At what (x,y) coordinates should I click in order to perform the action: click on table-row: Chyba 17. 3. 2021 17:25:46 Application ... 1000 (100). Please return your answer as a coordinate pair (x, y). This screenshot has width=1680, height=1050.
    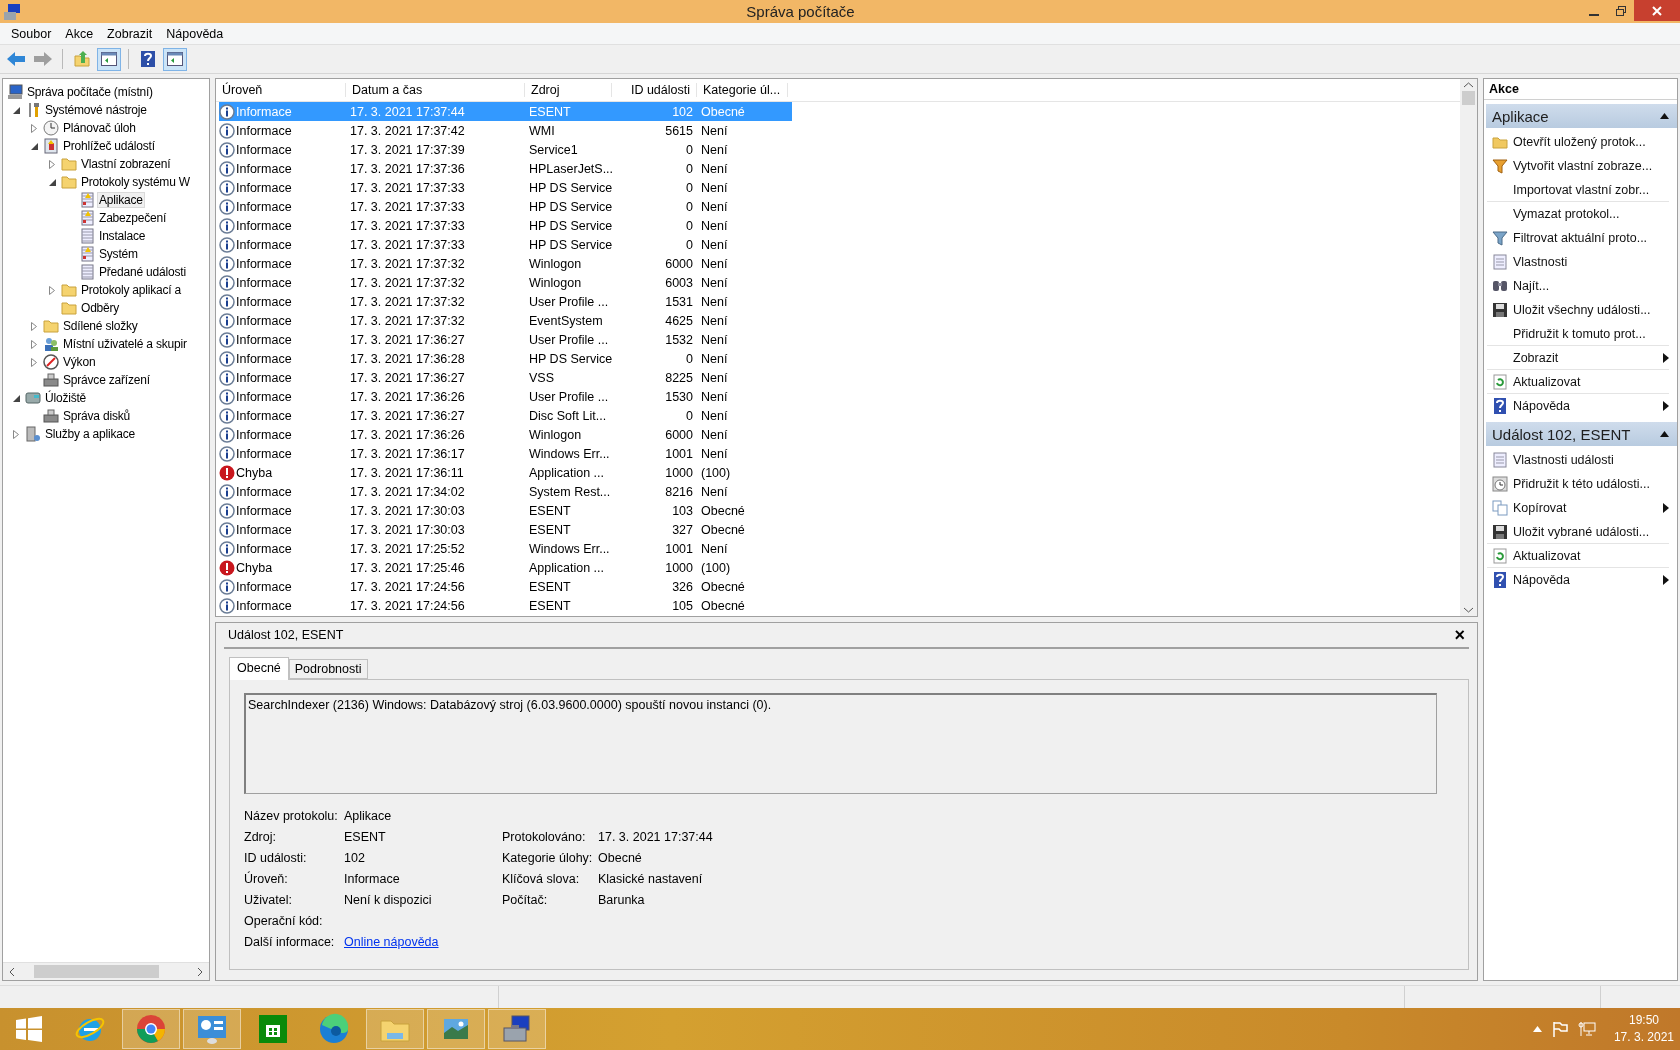
    Looking at the image, I should click on (505, 567).